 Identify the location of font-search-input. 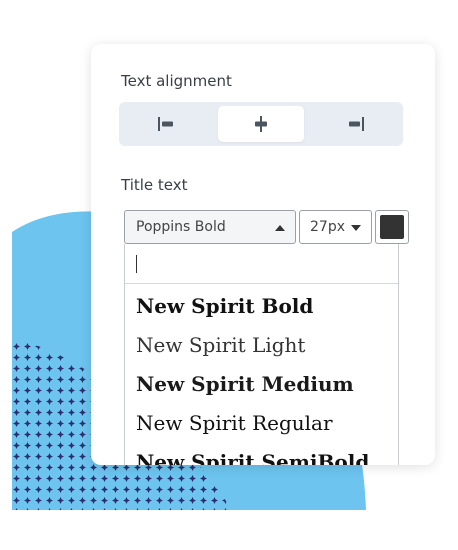
(261, 264).